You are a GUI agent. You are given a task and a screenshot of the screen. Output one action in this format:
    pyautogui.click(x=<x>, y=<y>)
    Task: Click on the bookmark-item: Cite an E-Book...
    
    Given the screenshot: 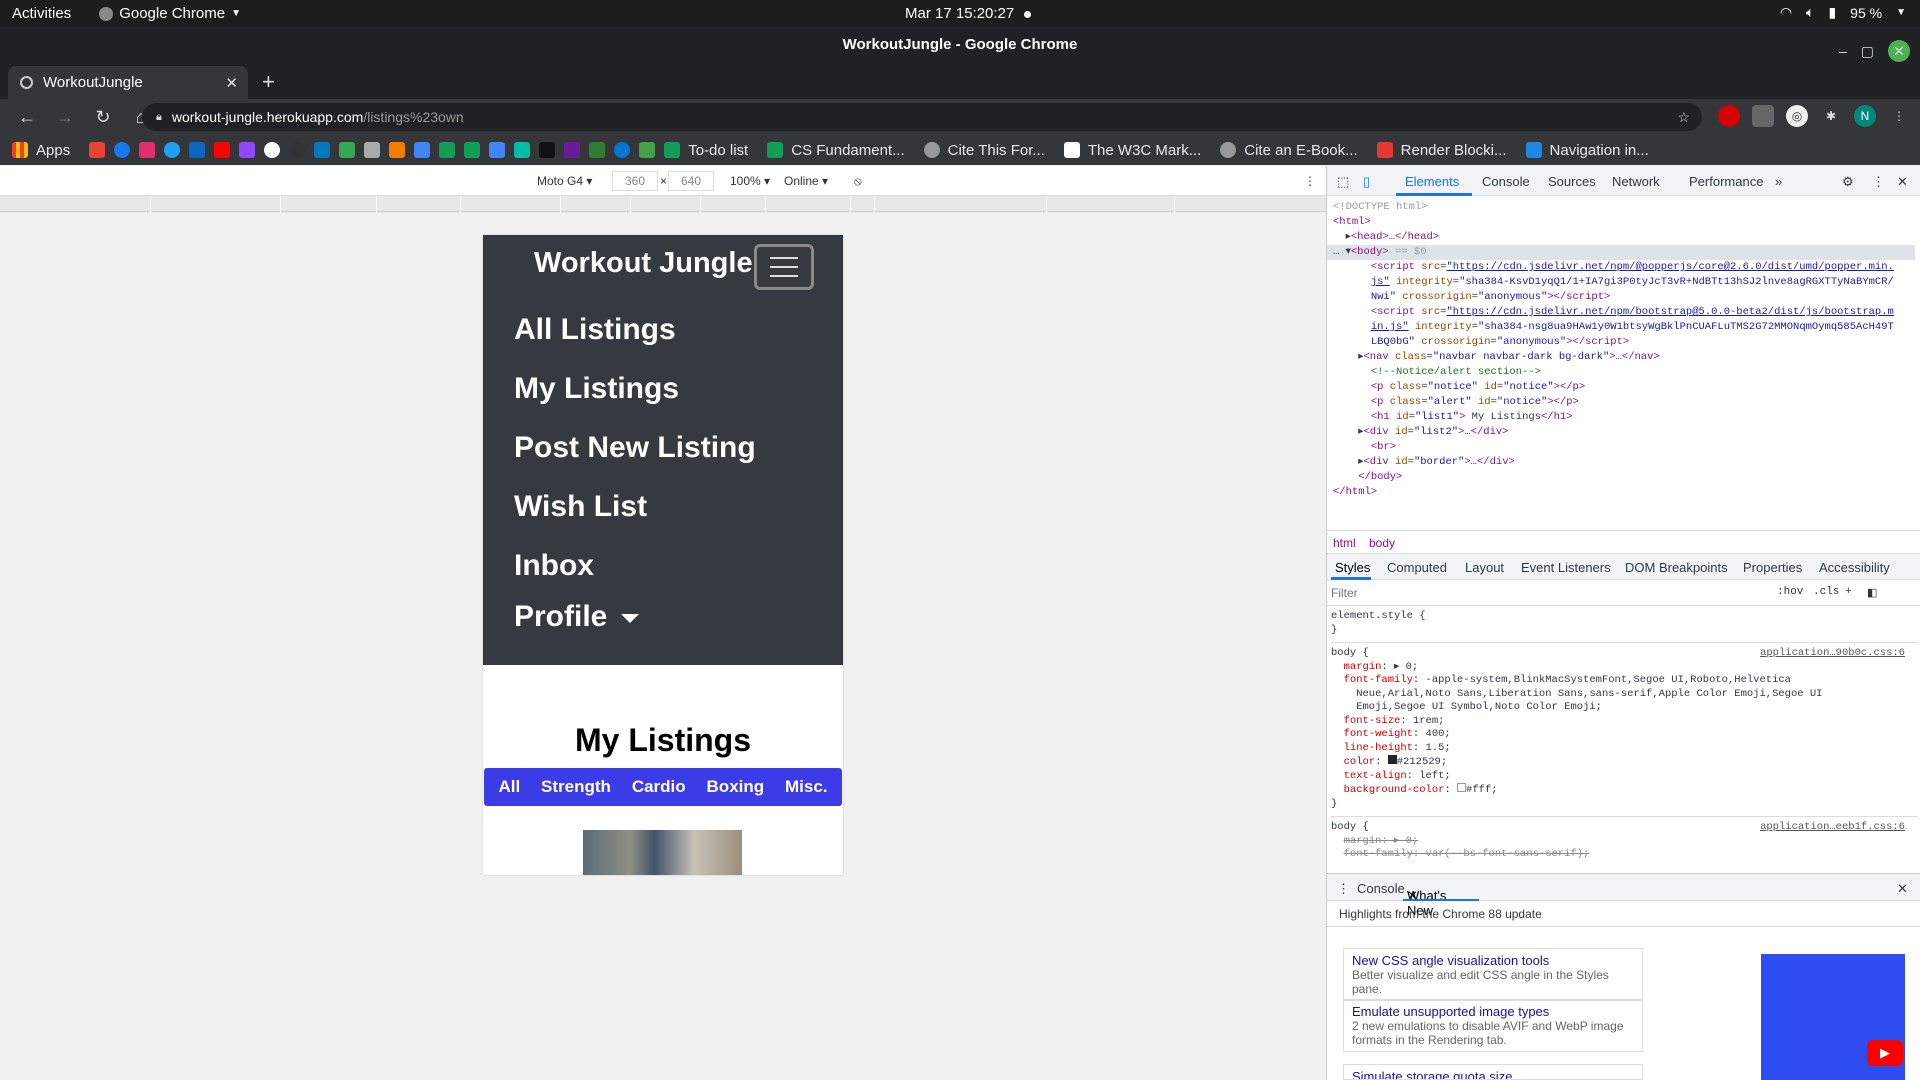 What is the action you would take?
    pyautogui.click(x=1289, y=150)
    